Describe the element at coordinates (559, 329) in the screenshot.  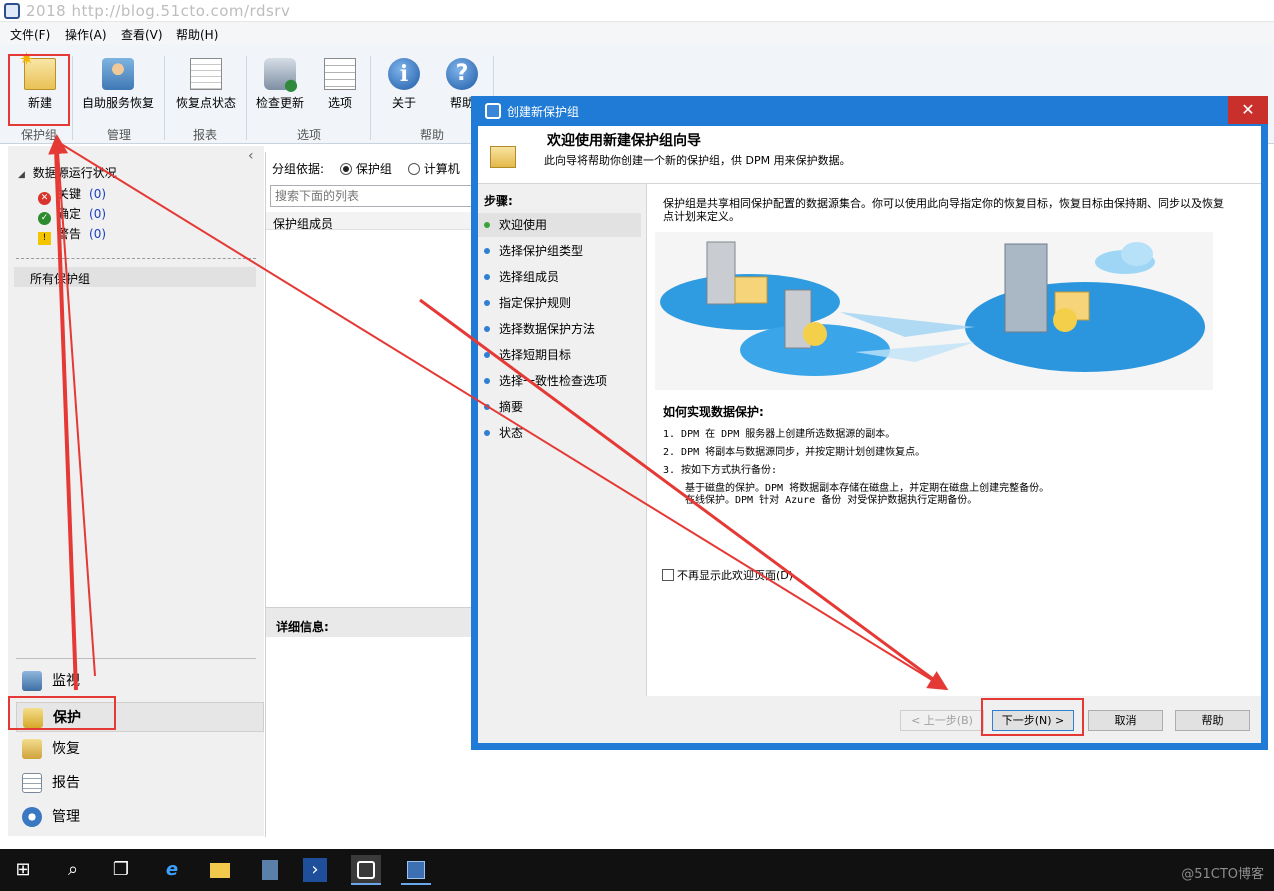
I see `step-protection-method: 选择数据保护方法` at that location.